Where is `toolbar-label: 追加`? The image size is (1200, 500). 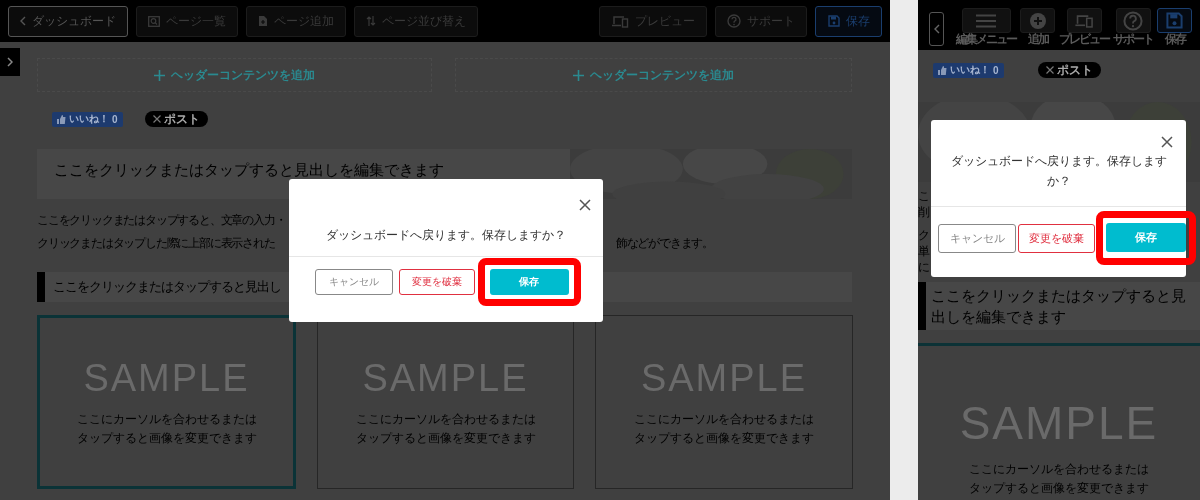
toolbar-label: 追加 is located at coordinates (1037, 39).